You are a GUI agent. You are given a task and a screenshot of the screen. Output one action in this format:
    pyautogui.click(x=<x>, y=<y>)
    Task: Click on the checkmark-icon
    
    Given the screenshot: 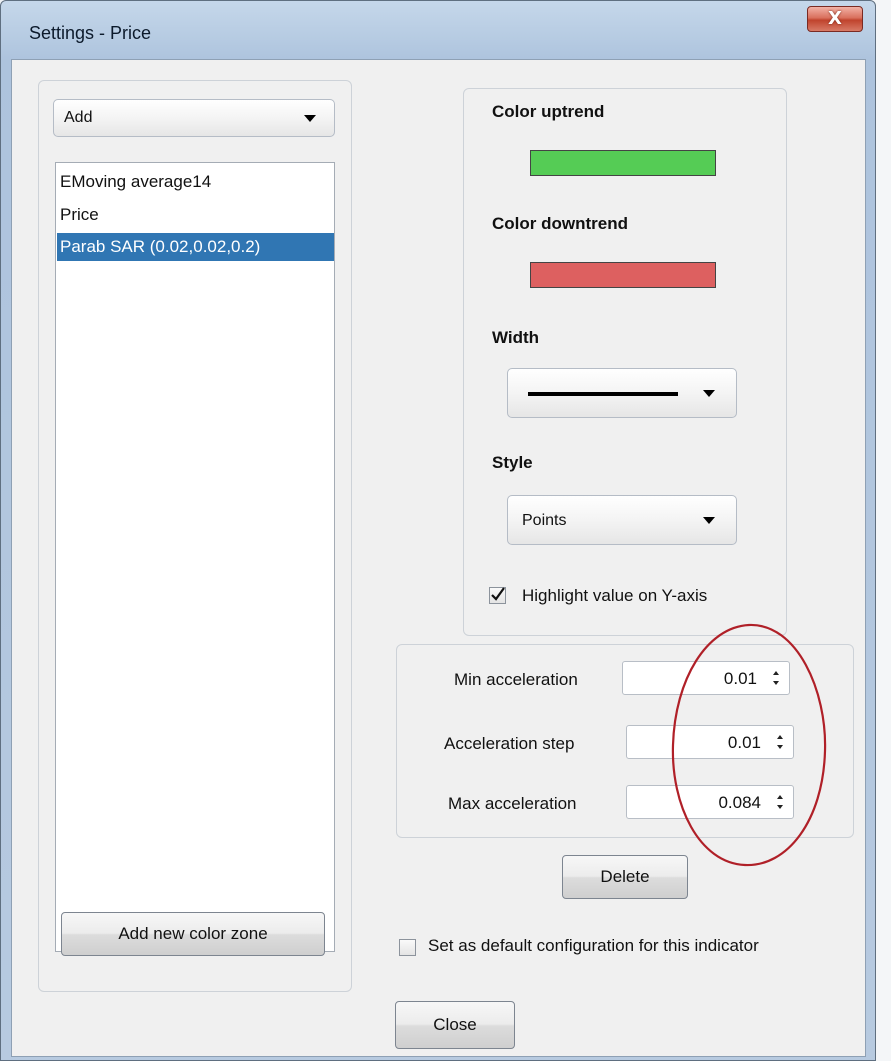 What is the action you would take?
    pyautogui.click(x=498, y=594)
    